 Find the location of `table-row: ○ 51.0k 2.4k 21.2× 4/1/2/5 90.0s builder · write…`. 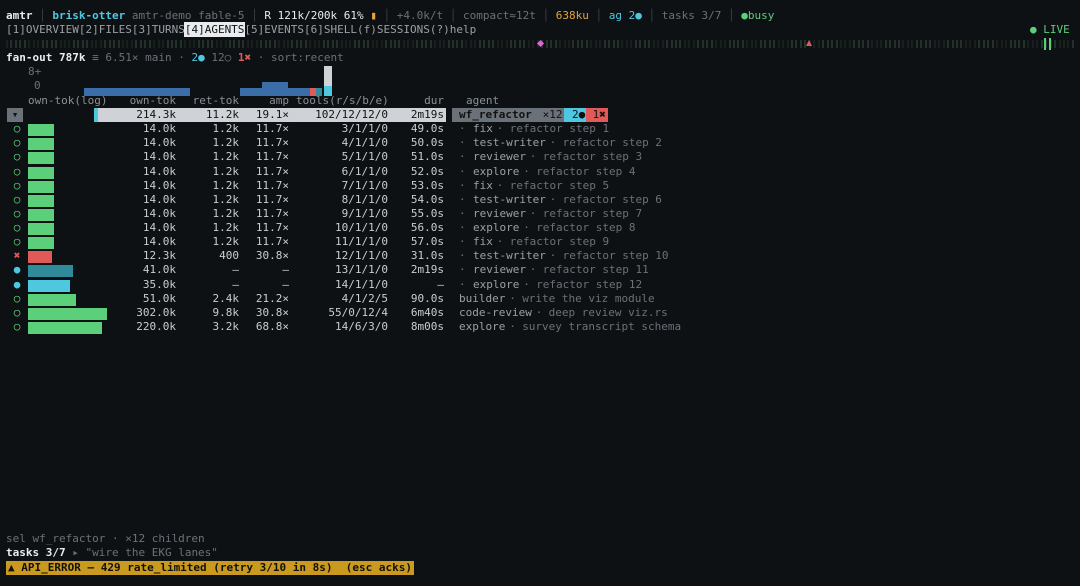

table-row: ○ 51.0k 2.4k 21.2× 4/1/2/5 90.0s builder · write… is located at coordinates (540, 299).